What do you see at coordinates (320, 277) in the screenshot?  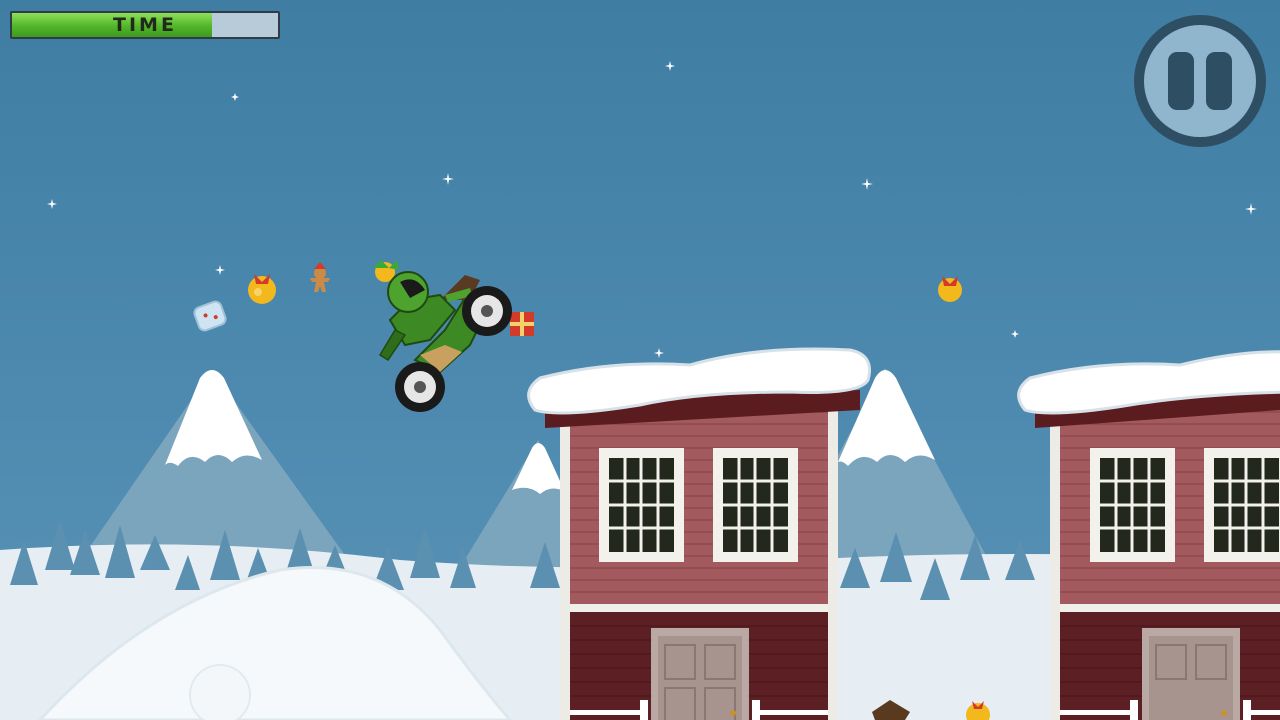 I see `gingerbread-item` at bounding box center [320, 277].